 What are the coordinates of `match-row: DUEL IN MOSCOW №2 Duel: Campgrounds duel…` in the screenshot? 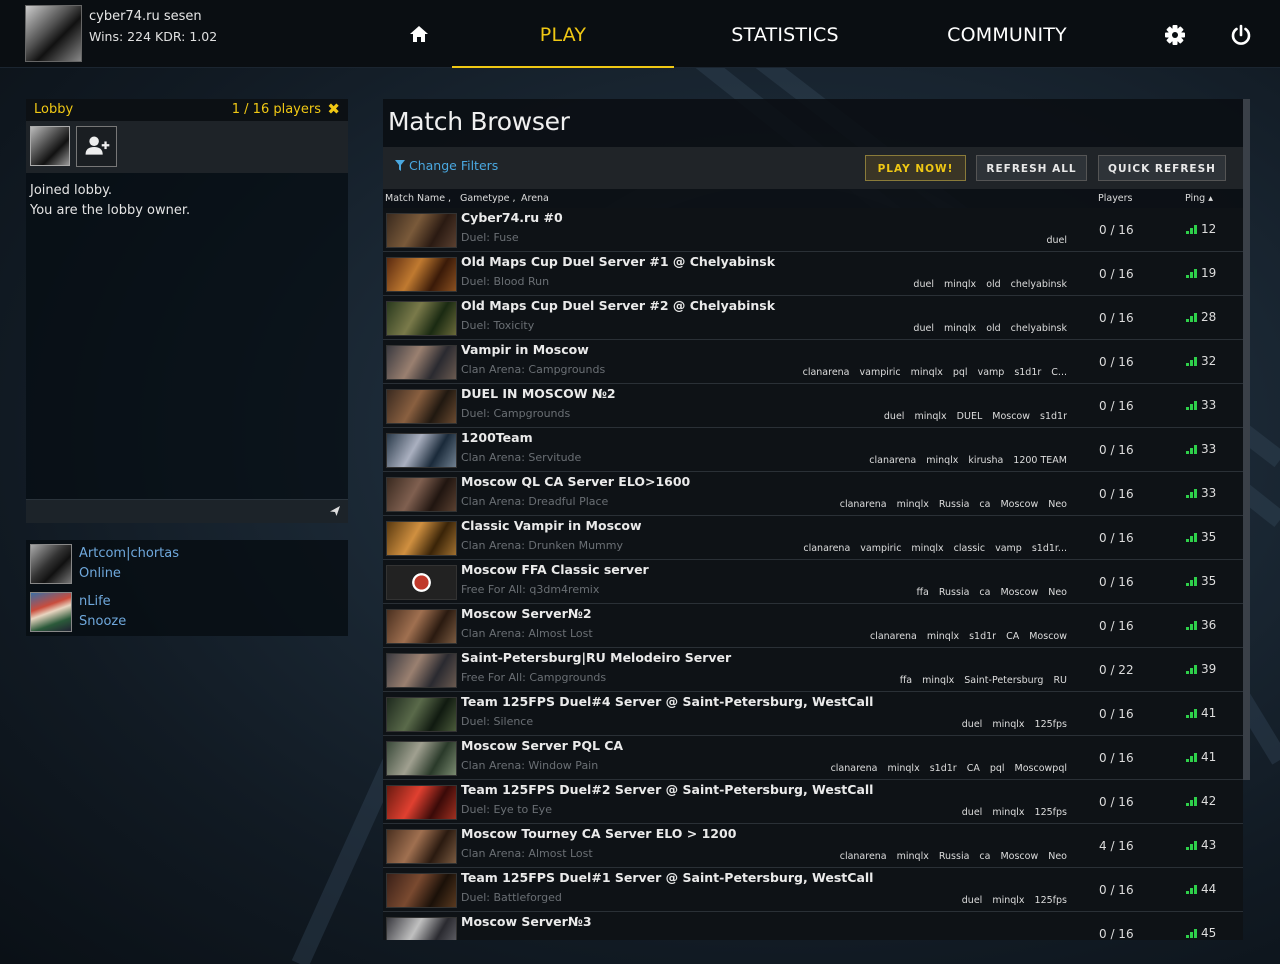 It's located at (813, 406).